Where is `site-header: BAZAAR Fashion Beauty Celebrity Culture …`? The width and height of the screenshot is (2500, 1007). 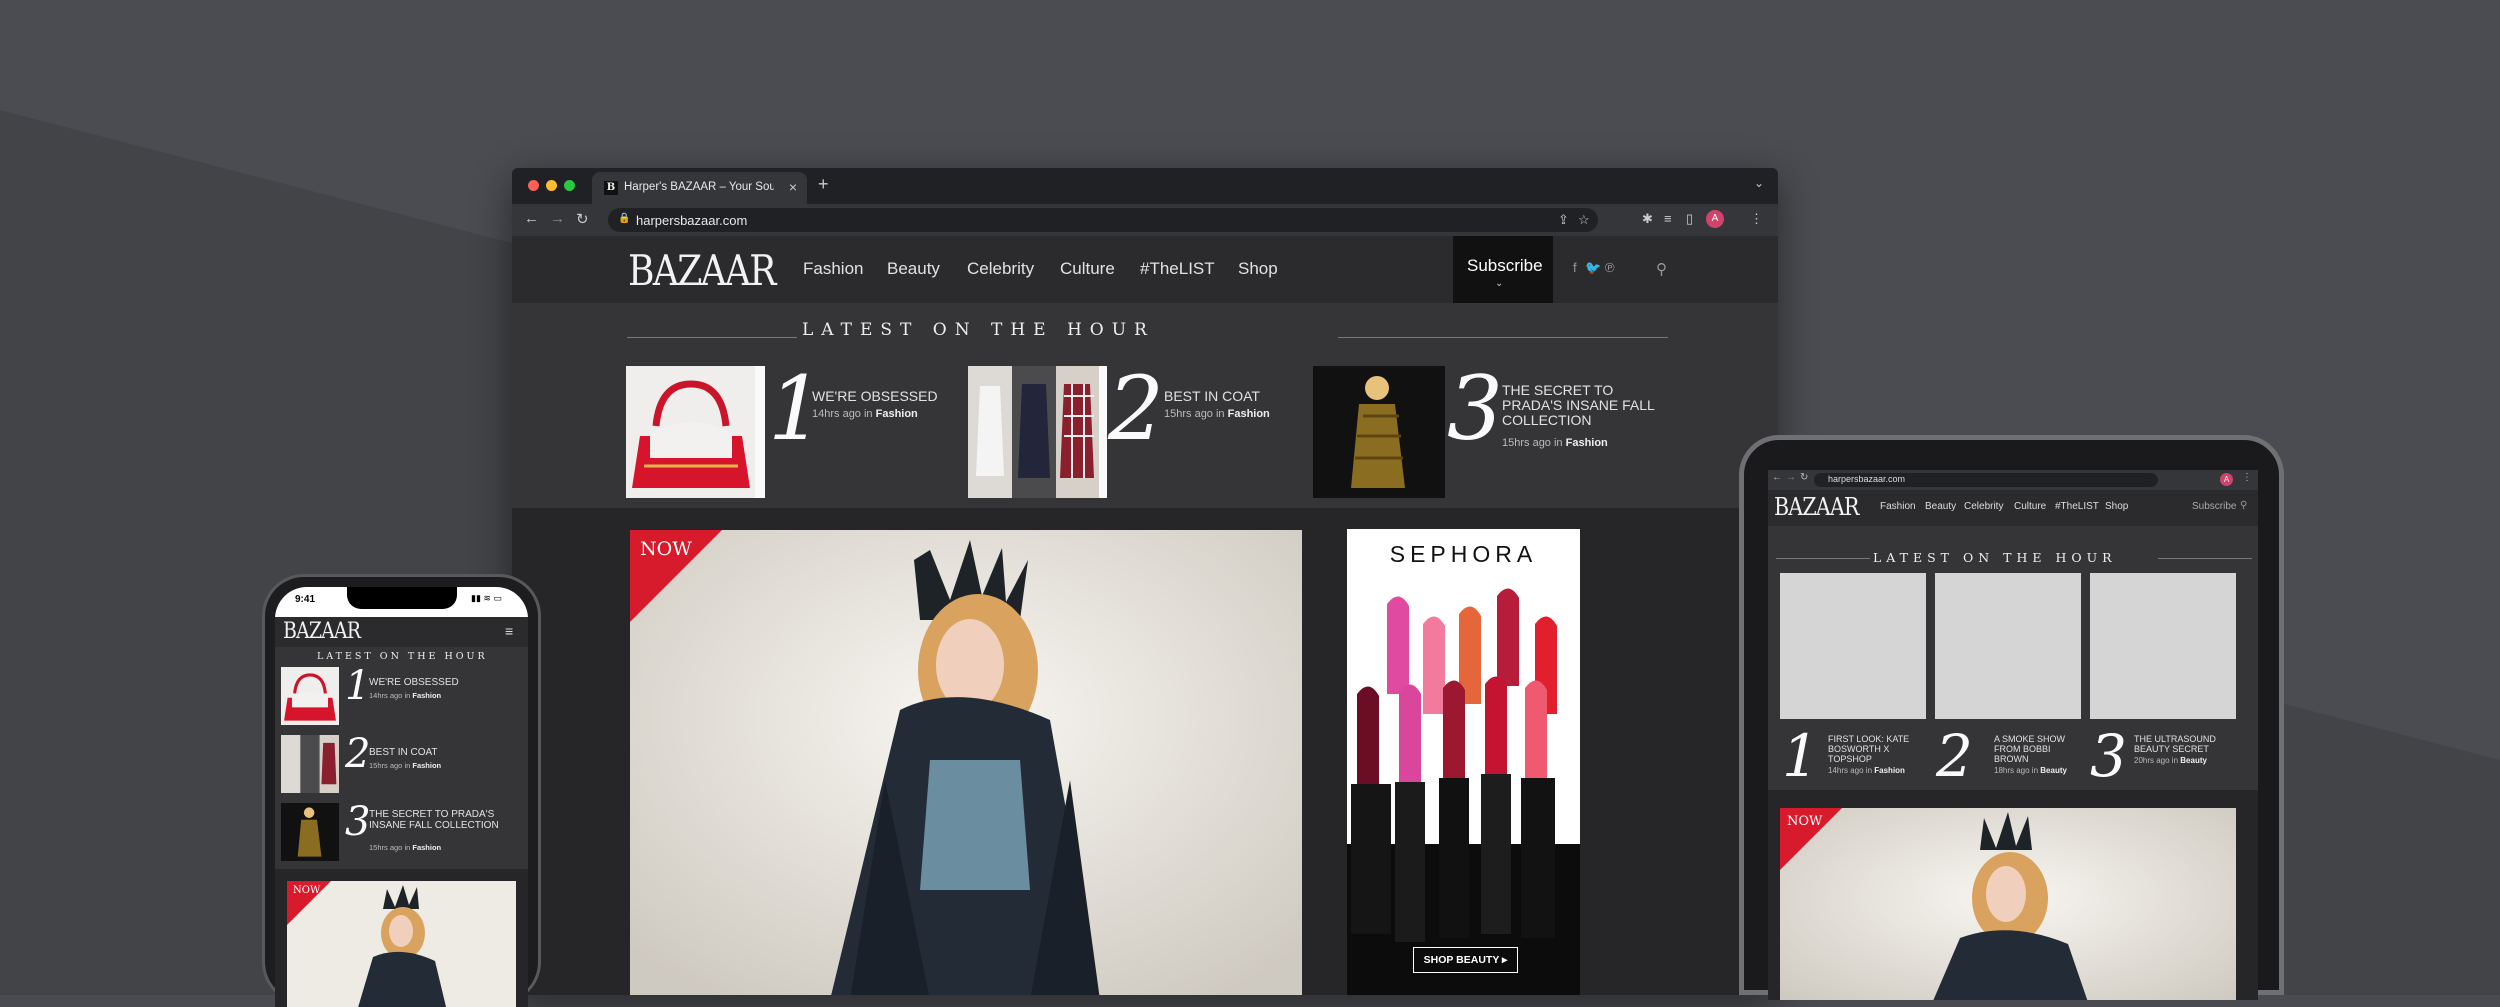
site-header: BAZAAR Fashion Beauty Celebrity Culture … is located at coordinates (1145, 269).